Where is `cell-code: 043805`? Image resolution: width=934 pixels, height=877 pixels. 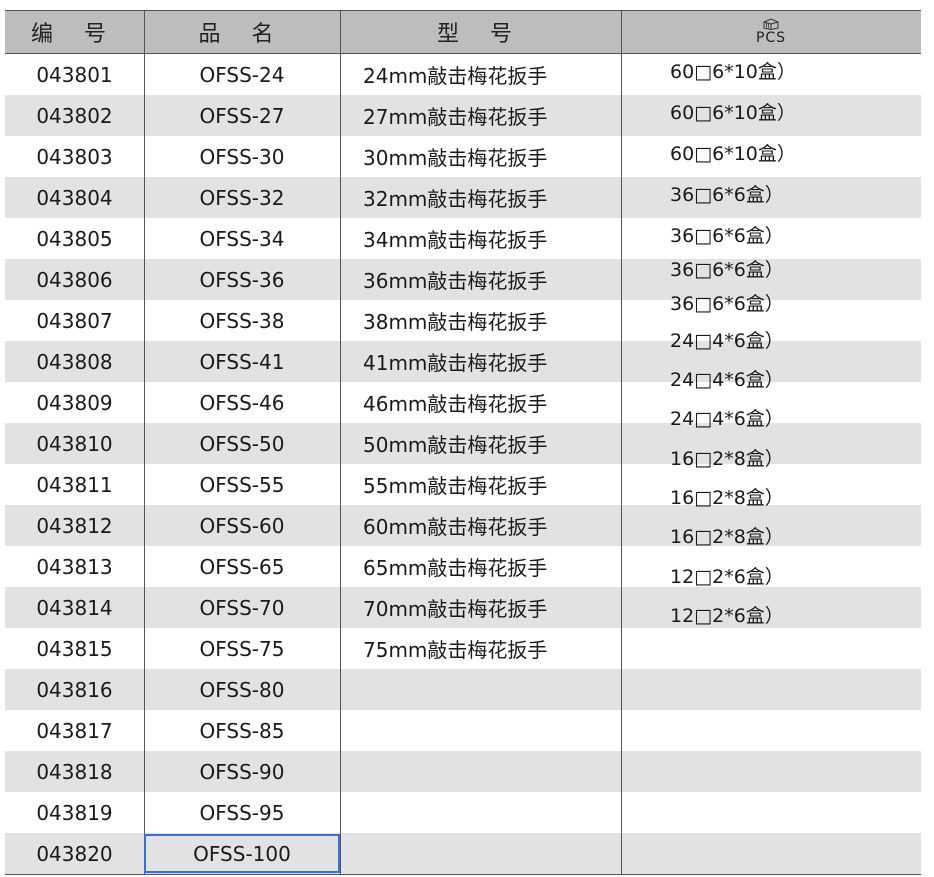 cell-code: 043805 is located at coordinates (74, 238).